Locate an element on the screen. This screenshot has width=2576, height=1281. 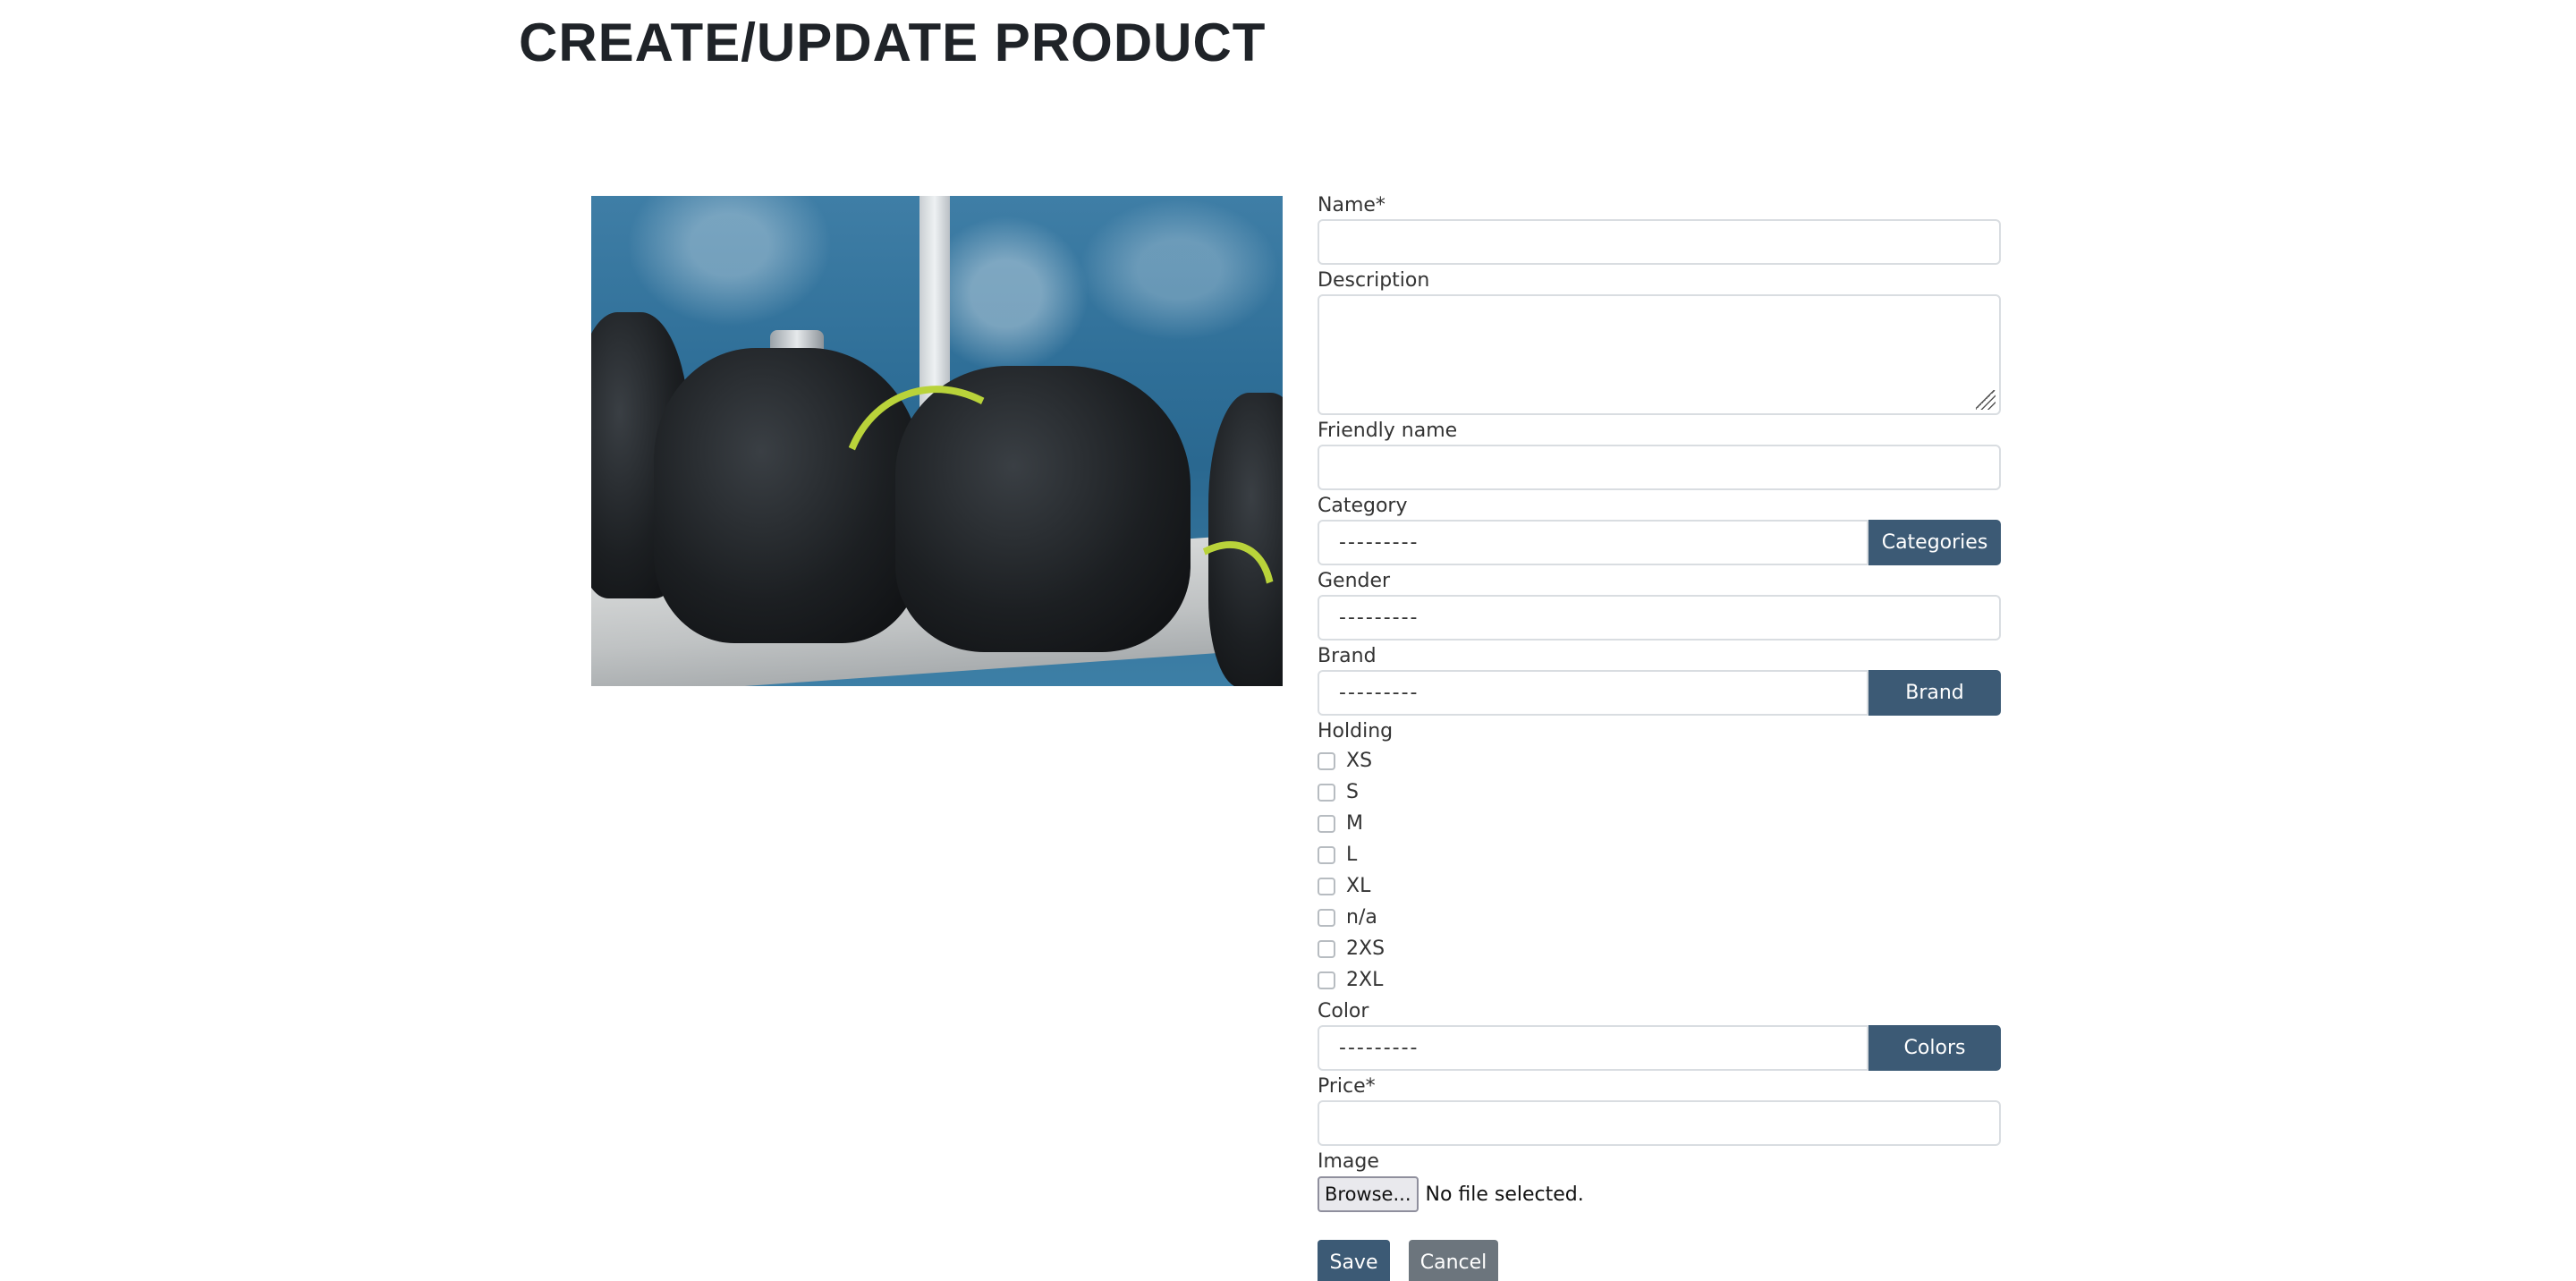
price-input is located at coordinates (1659, 1123).